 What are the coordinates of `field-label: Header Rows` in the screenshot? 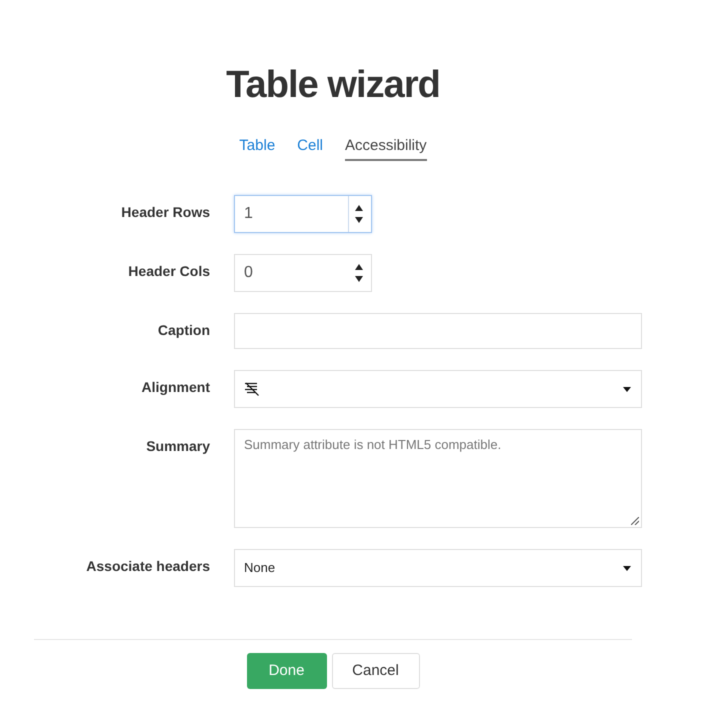 It's located at (165, 212).